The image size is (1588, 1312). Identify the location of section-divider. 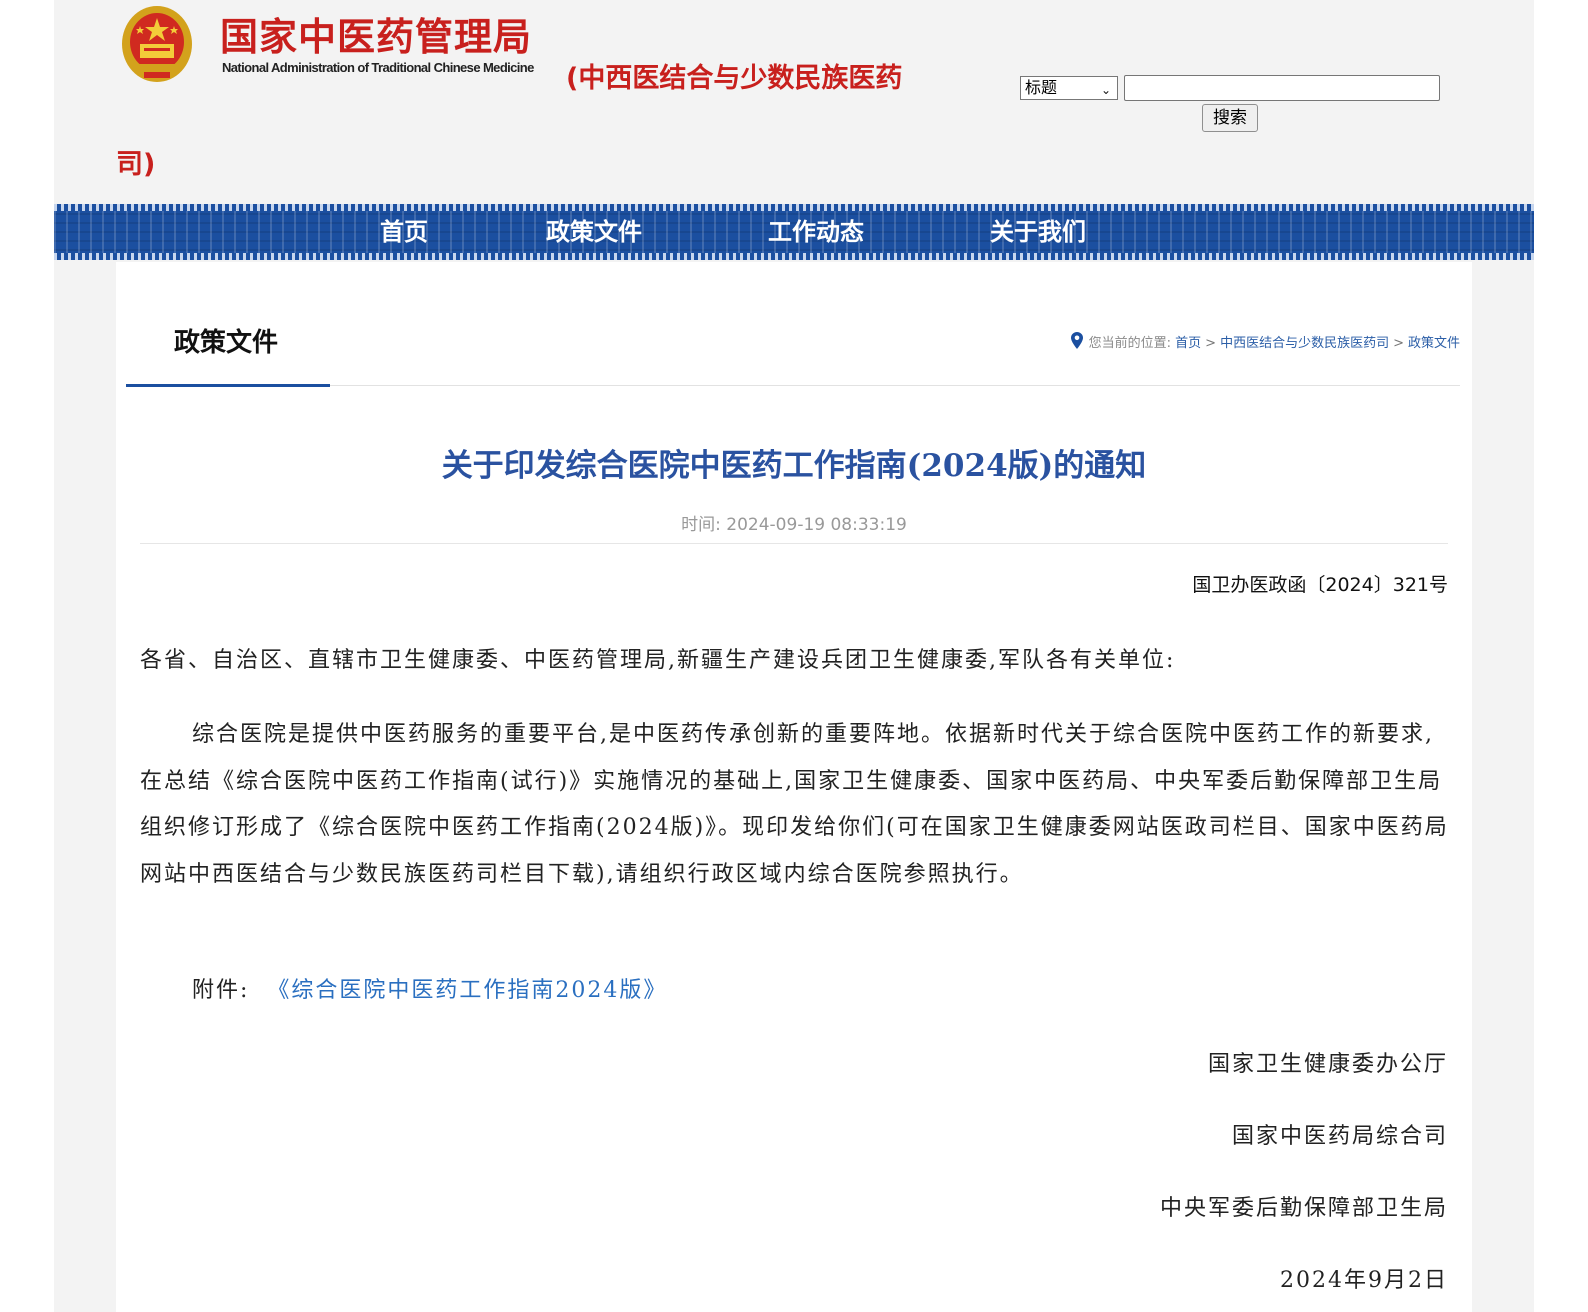
(895, 385).